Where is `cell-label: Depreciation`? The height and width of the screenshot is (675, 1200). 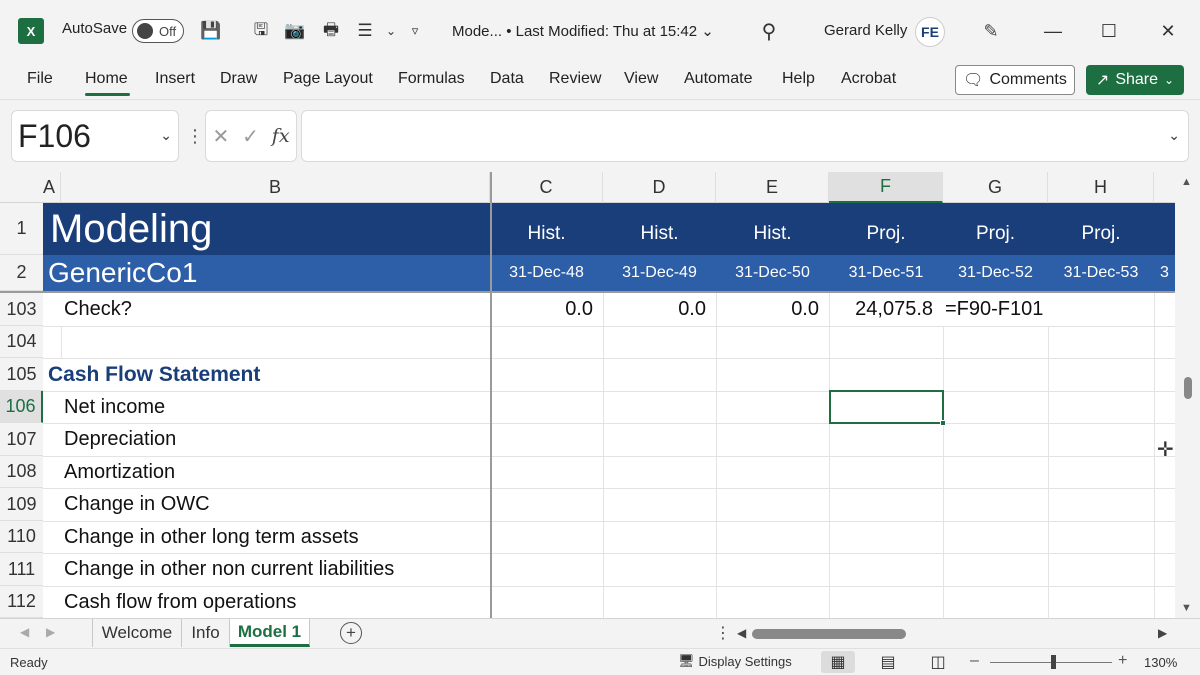
cell-label: Depreciation is located at coordinates (120, 439).